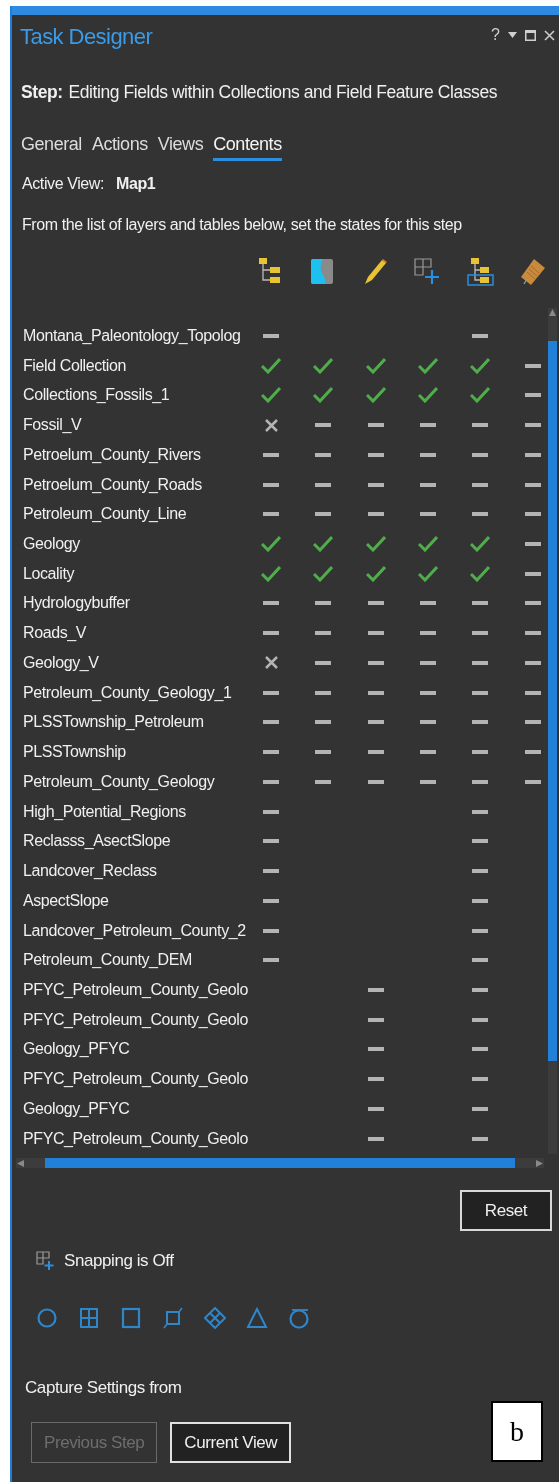 The height and width of the screenshot is (1482, 559). Describe the element at coordinates (131, 1317) in the screenshot. I see `square-icon` at that location.